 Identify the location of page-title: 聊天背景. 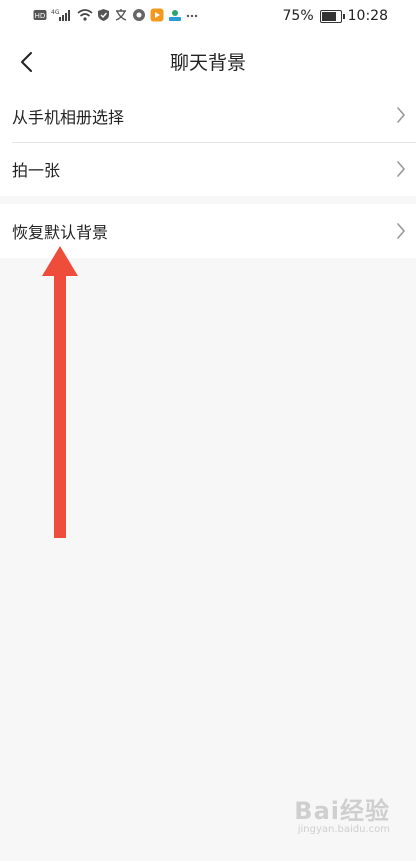
(207, 63).